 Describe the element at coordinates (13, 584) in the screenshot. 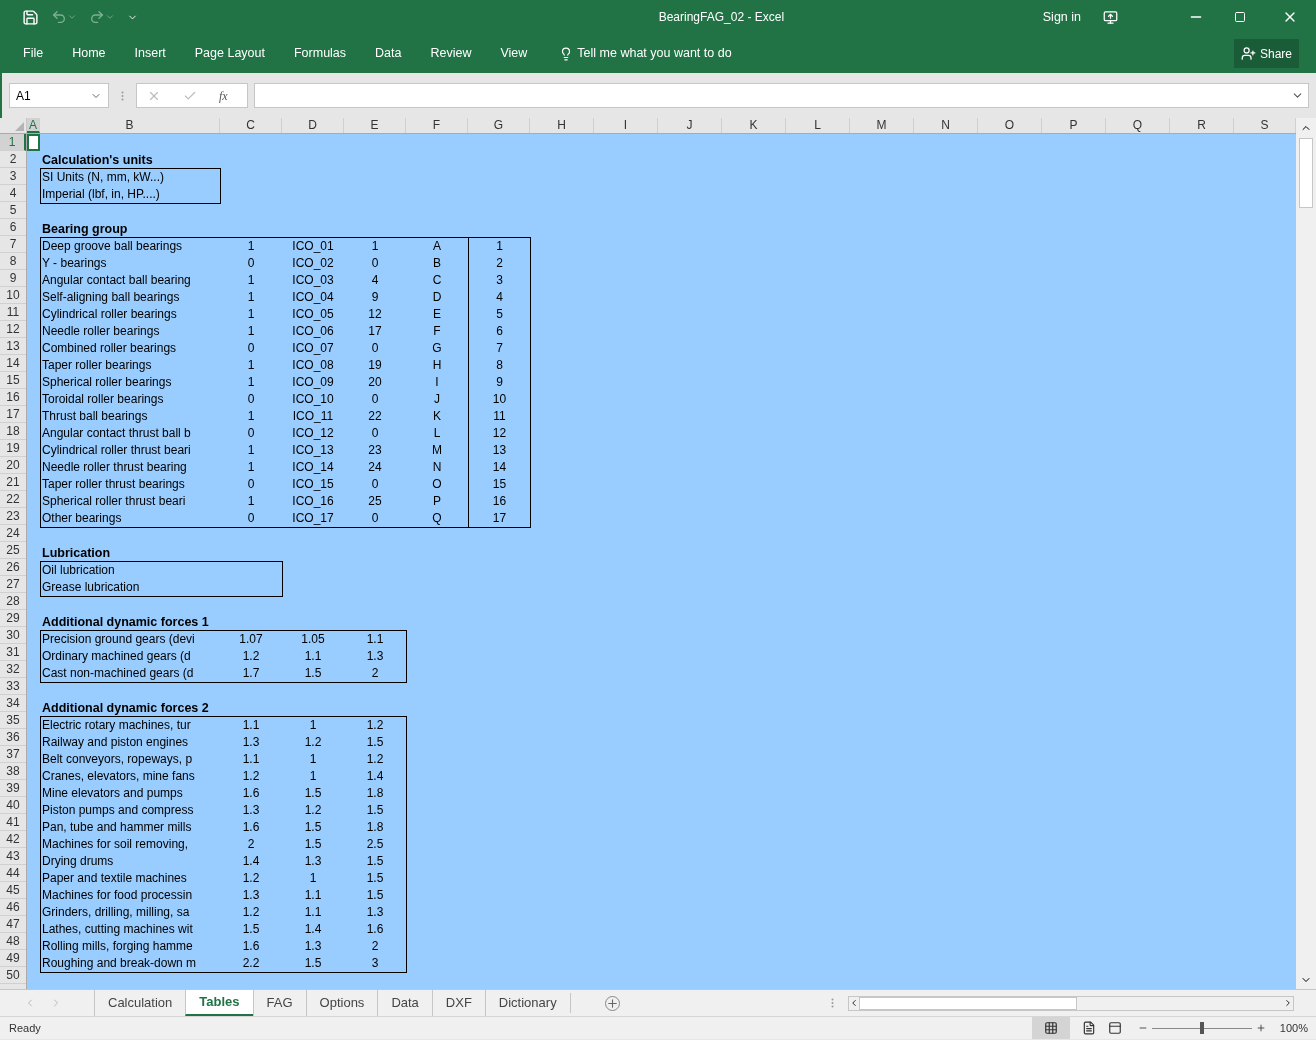

I see `row-header: 27` at that location.